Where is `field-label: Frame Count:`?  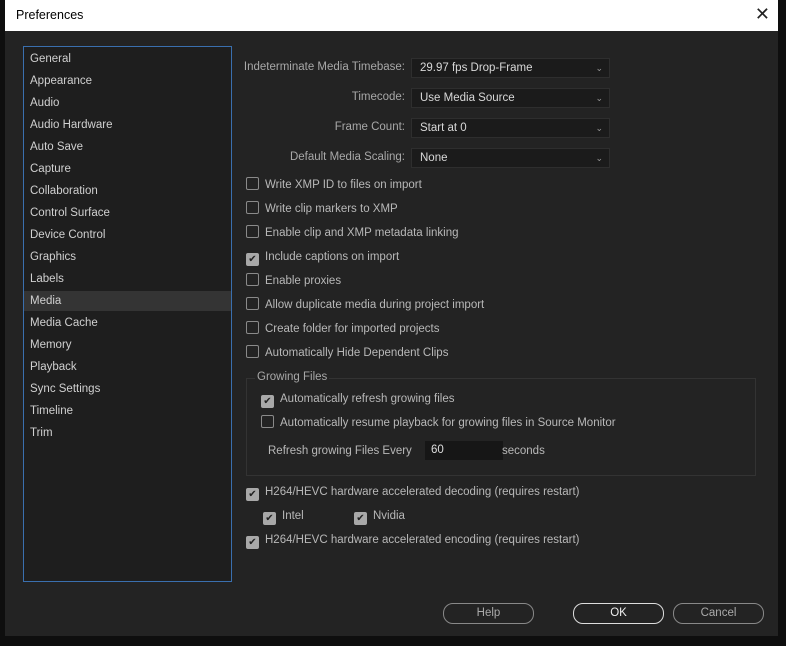 field-label: Frame Count: is located at coordinates (369, 127).